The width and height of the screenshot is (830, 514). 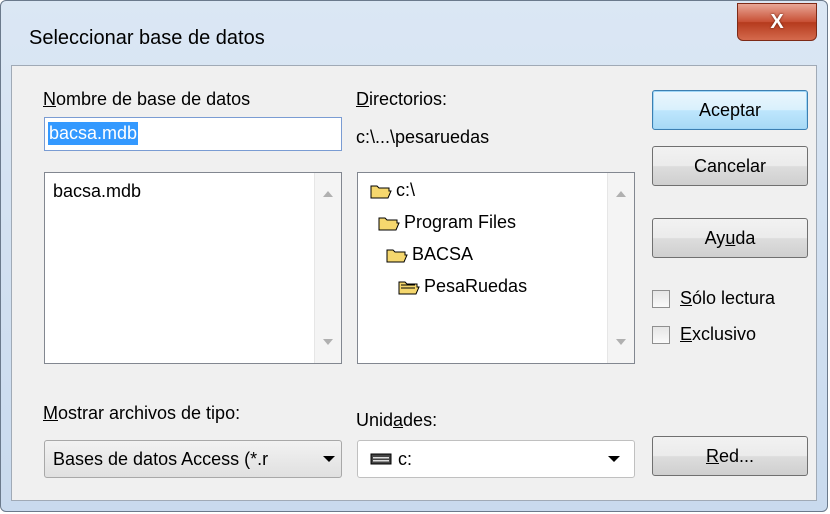 I want to click on exclusive-checkbox, so click(x=661, y=335).